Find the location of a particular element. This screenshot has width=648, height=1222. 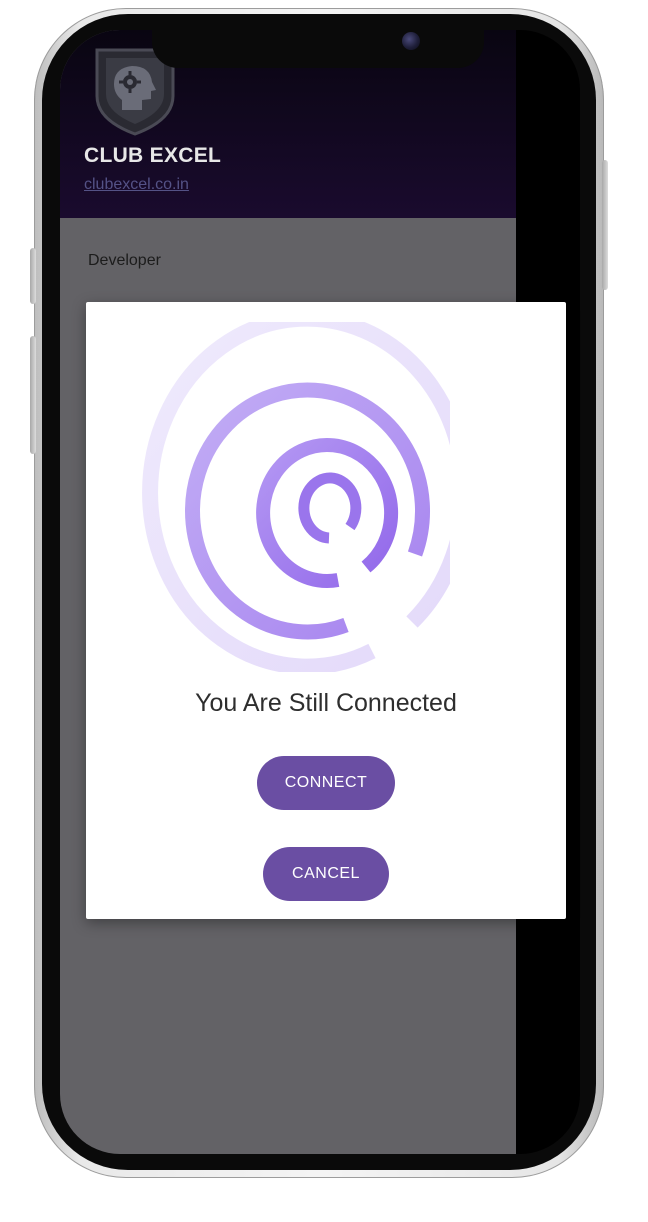

phone-notch is located at coordinates (318, 49).